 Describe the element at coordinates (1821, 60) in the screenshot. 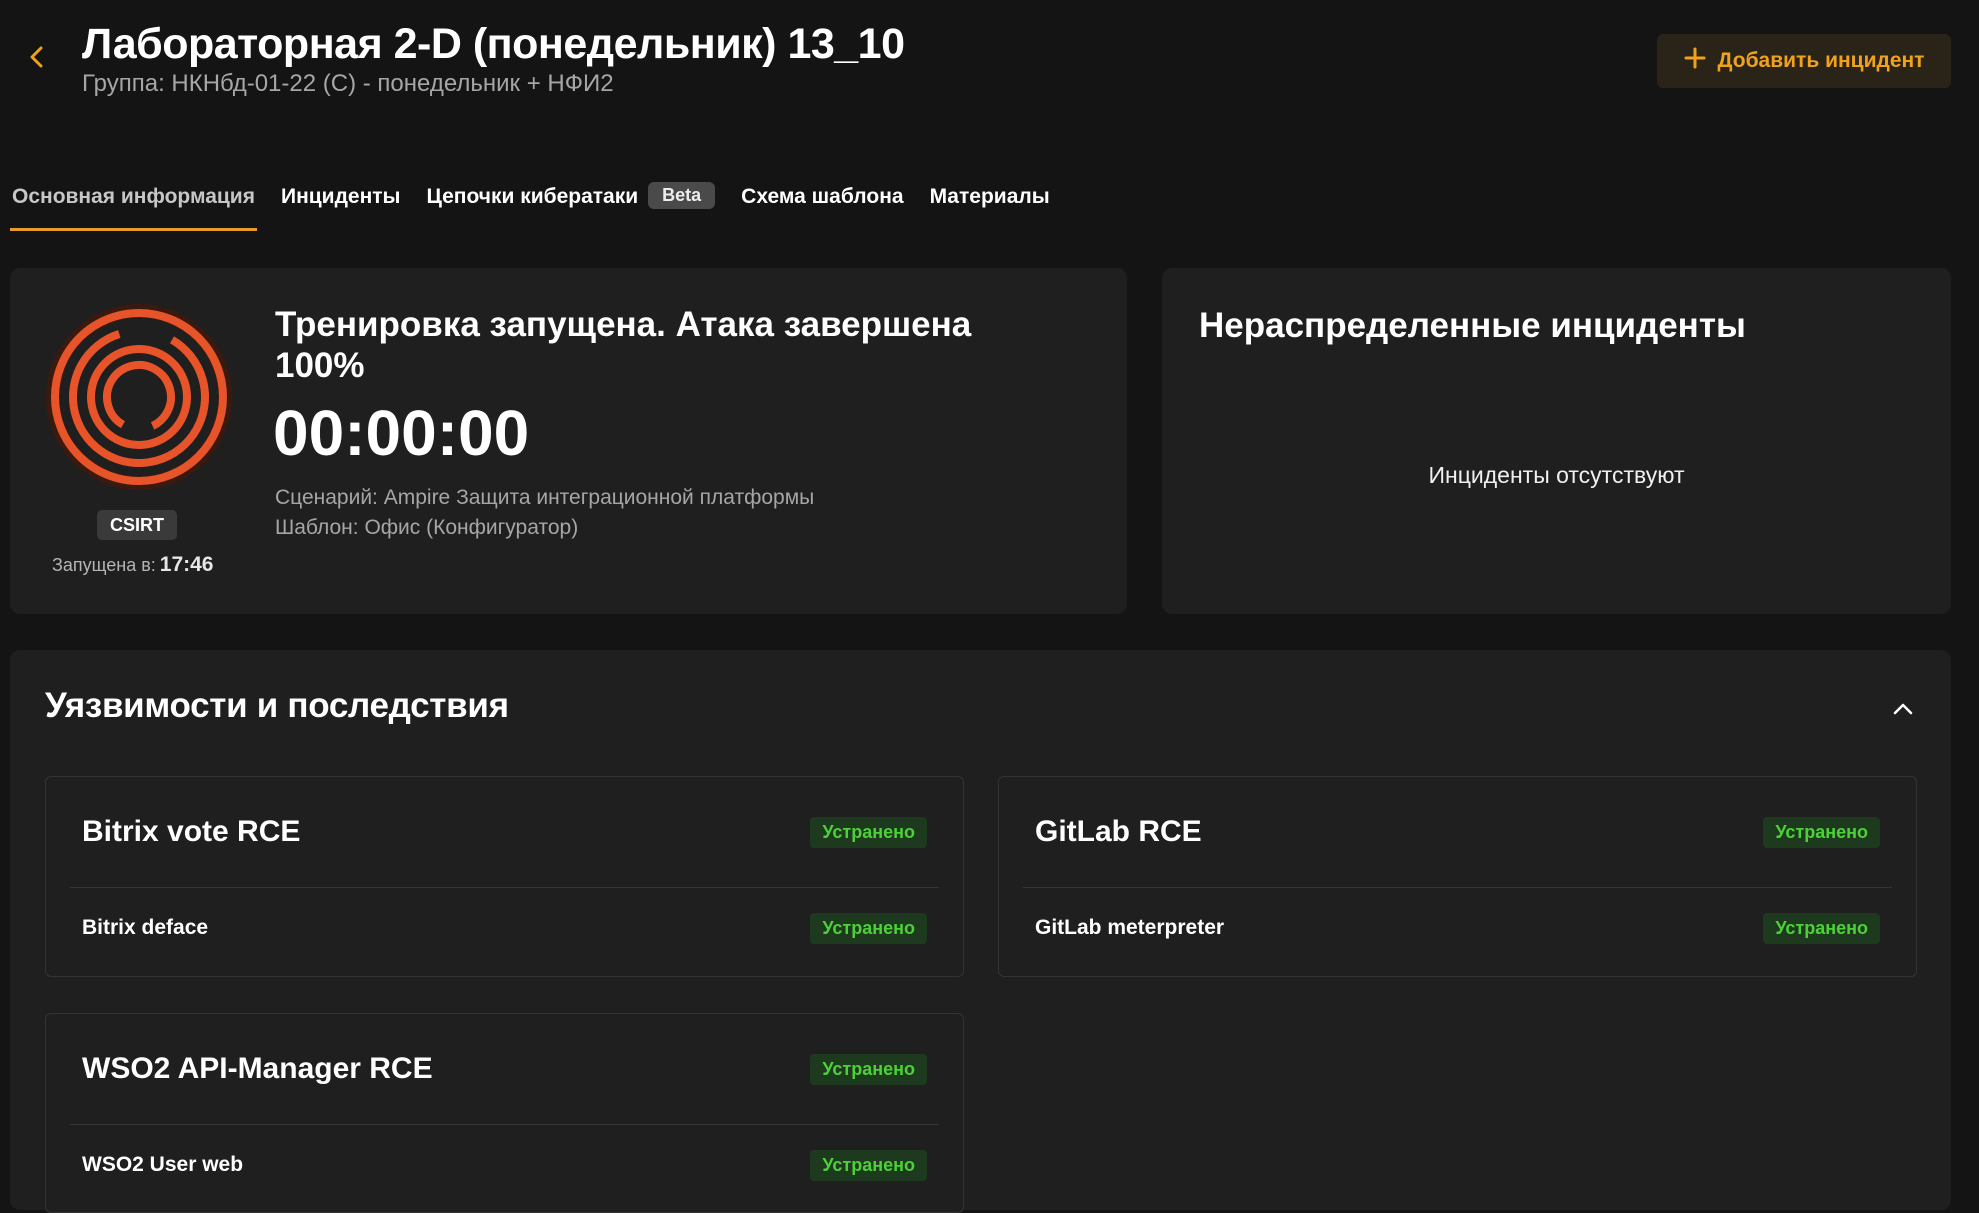

I see `add-incident-label: Добавить инцидент` at that location.